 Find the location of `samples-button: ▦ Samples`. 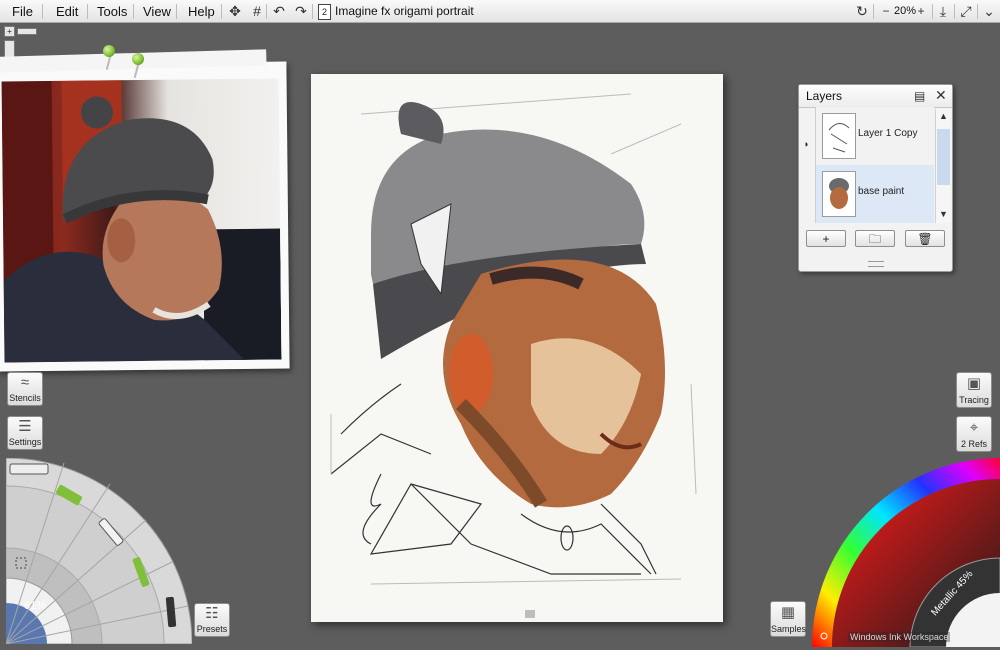

samples-button: ▦ Samples is located at coordinates (788, 619).